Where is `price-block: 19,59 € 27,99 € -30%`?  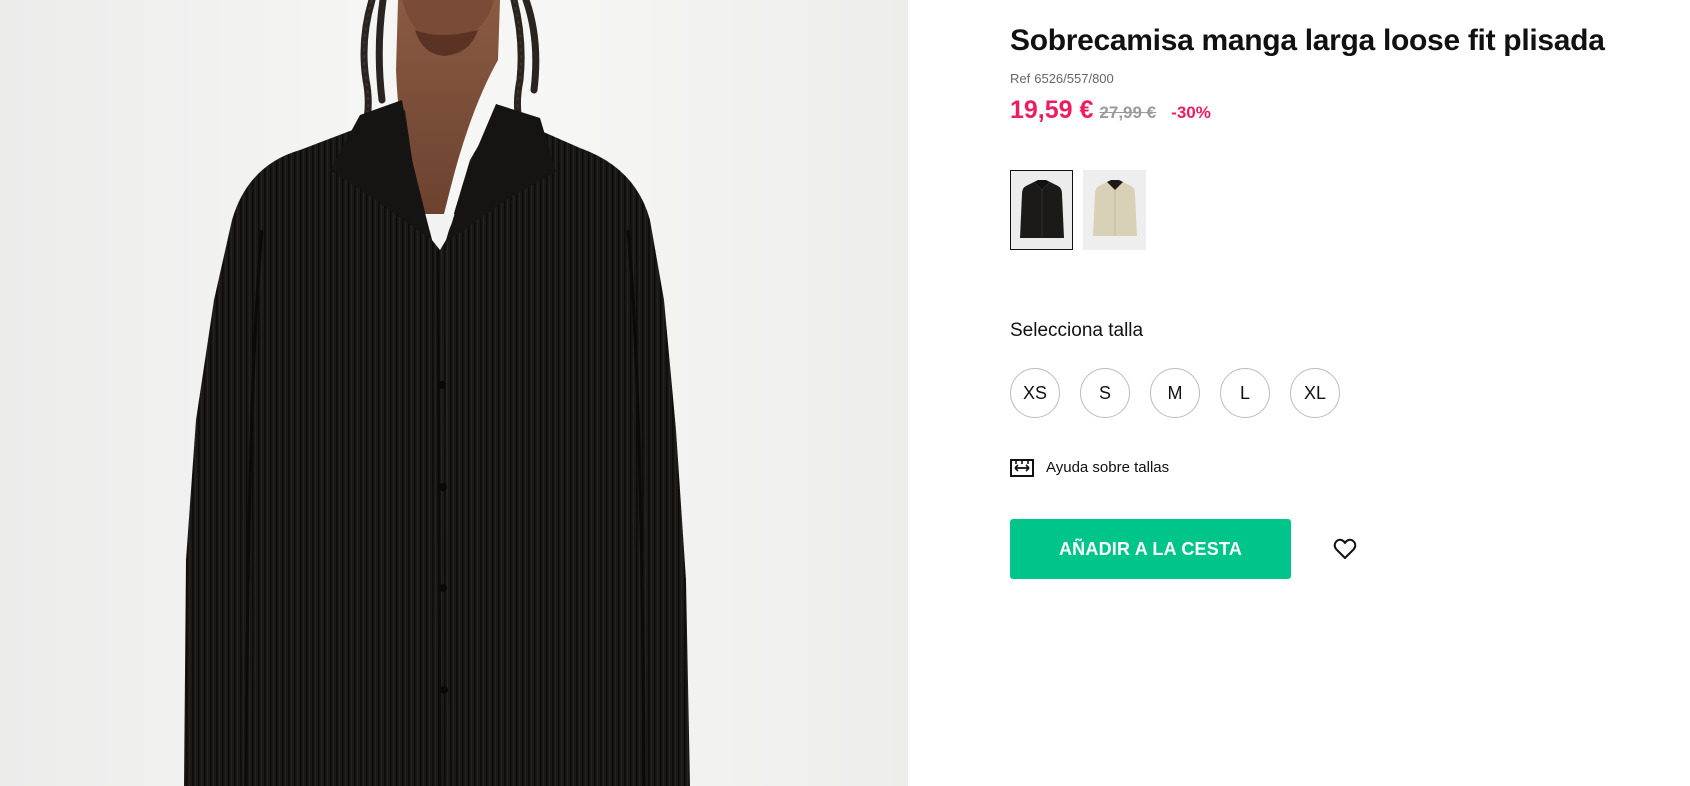
price-block: 19,59 € 27,99 € -30% is located at coordinates (1110, 110).